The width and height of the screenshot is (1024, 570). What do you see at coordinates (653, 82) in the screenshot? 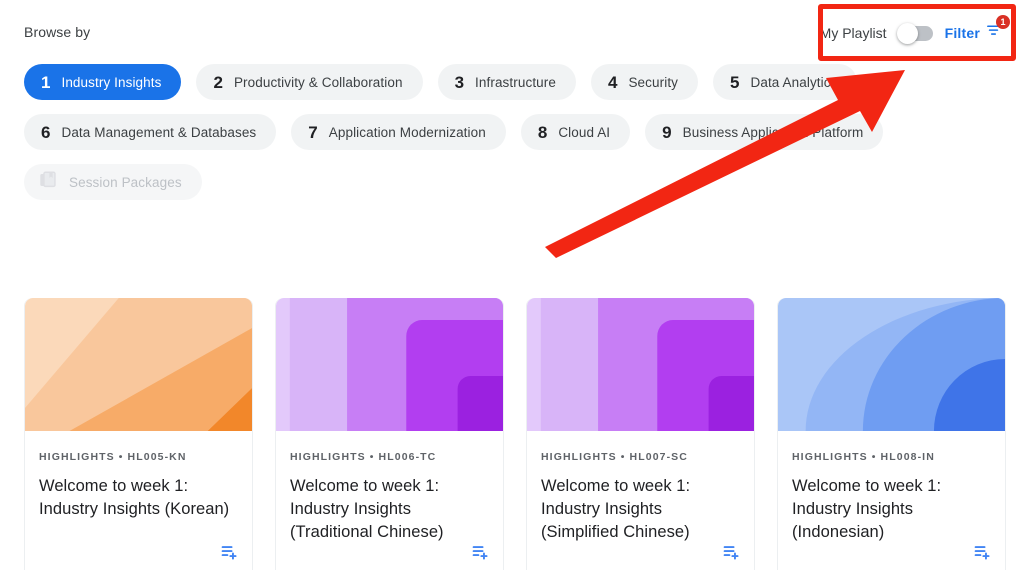
I see `chip-label: Security` at bounding box center [653, 82].